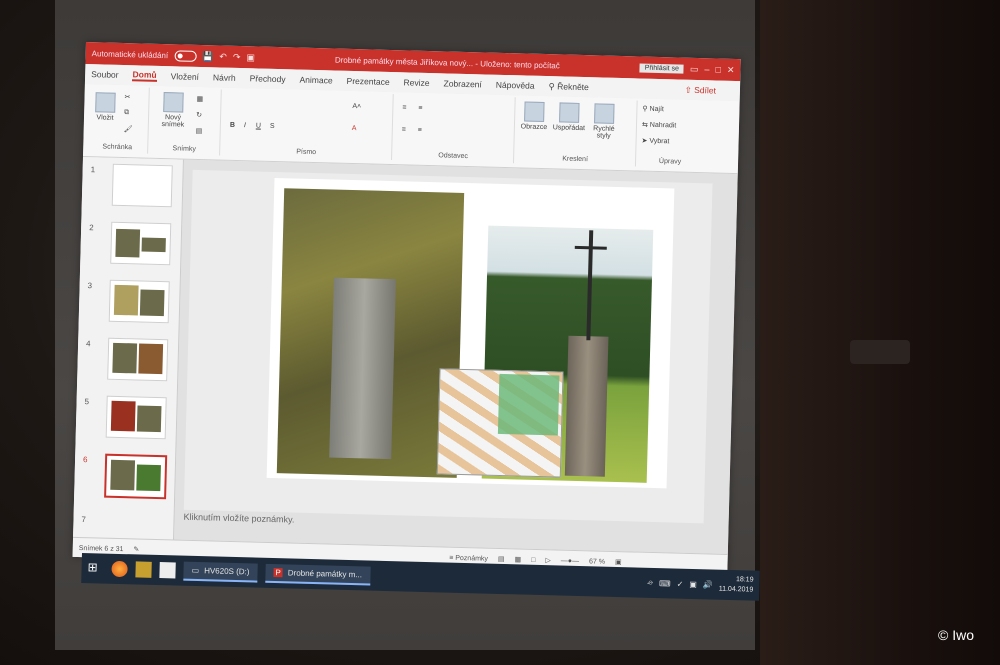 The image size is (1000, 665). I want to click on powerpoint-icon: P, so click(278, 572).